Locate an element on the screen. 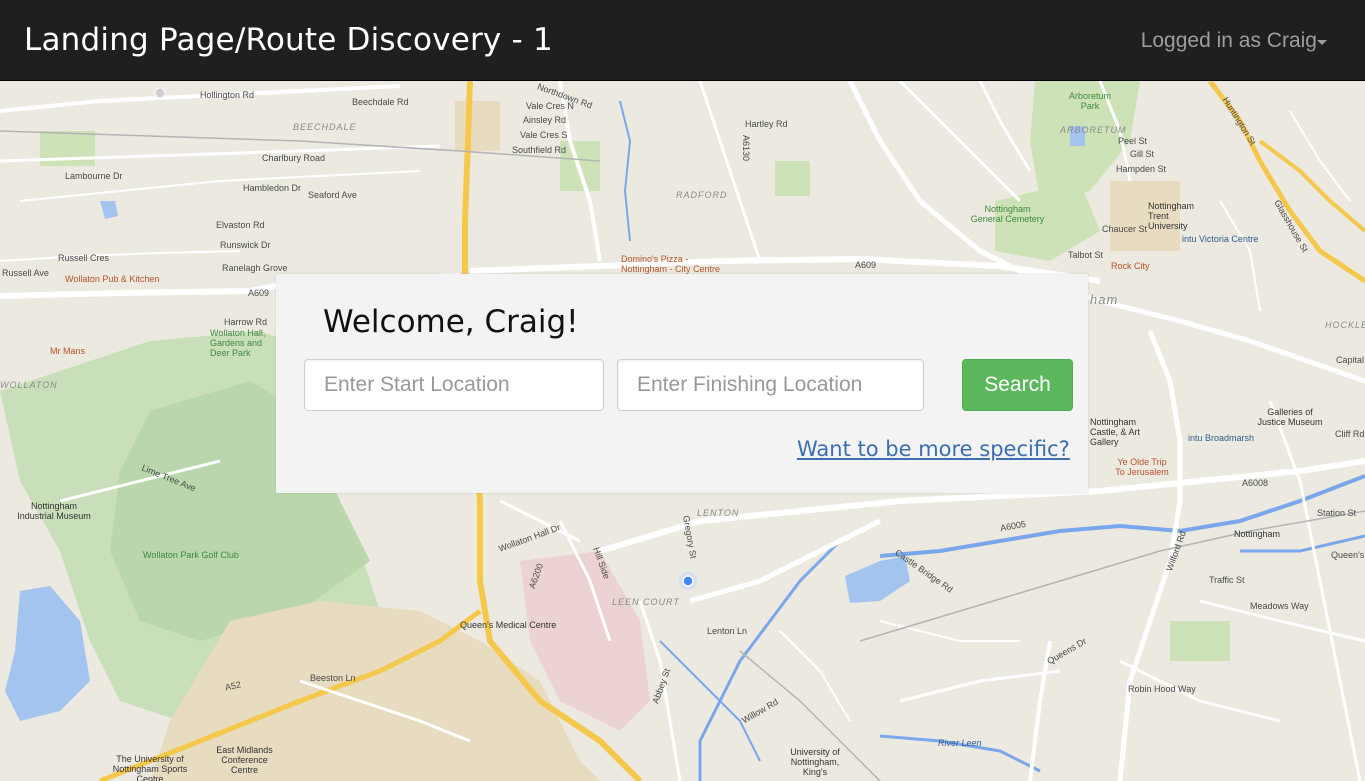 Image resolution: width=1365 pixels, height=781 pixels. map-label: Elvaston Rd is located at coordinates (240, 225).